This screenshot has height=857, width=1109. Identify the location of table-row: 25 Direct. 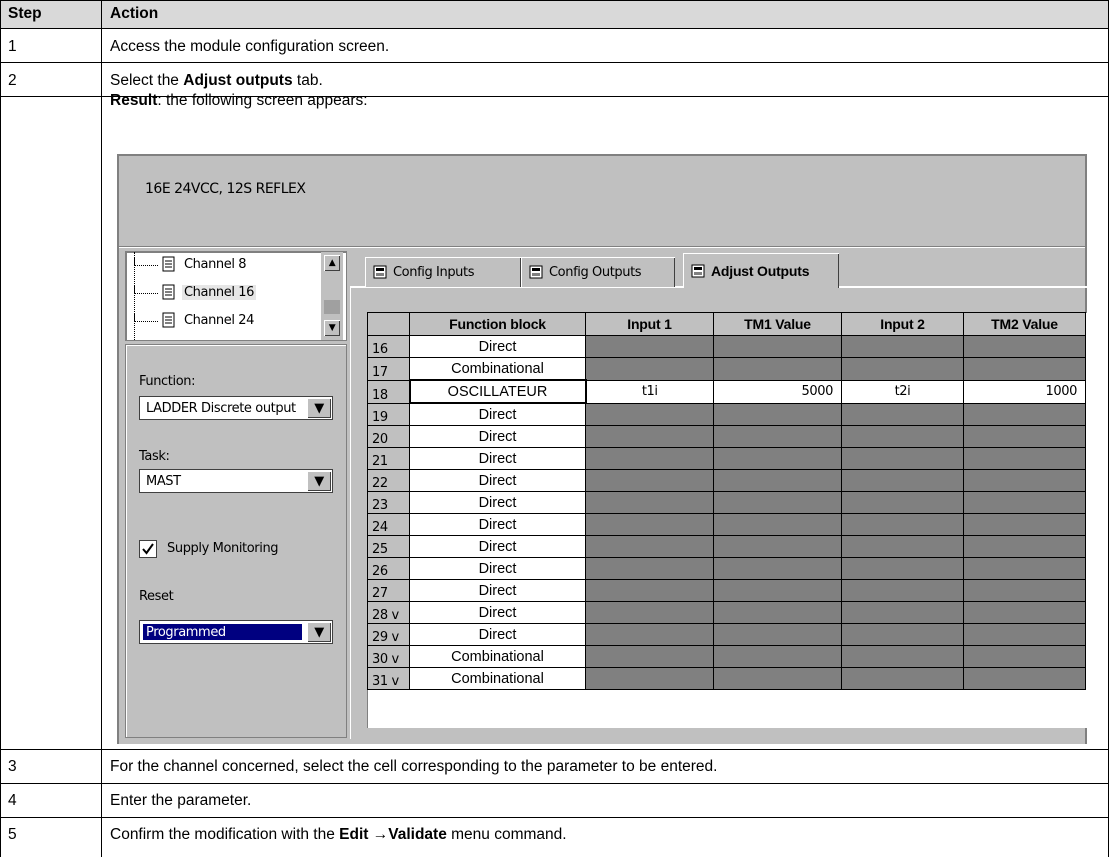
(726, 546).